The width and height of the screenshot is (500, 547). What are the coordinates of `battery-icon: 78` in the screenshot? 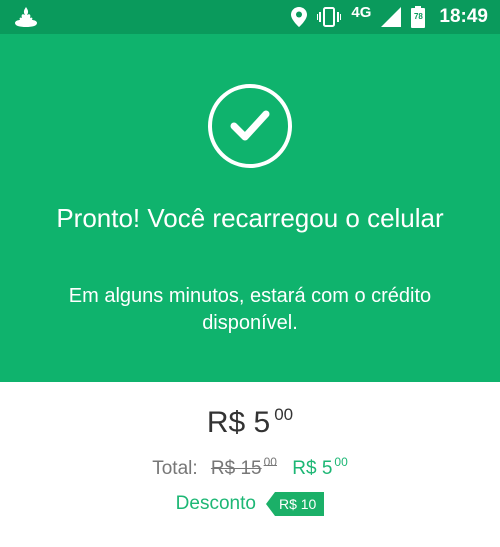 It's located at (418, 17).